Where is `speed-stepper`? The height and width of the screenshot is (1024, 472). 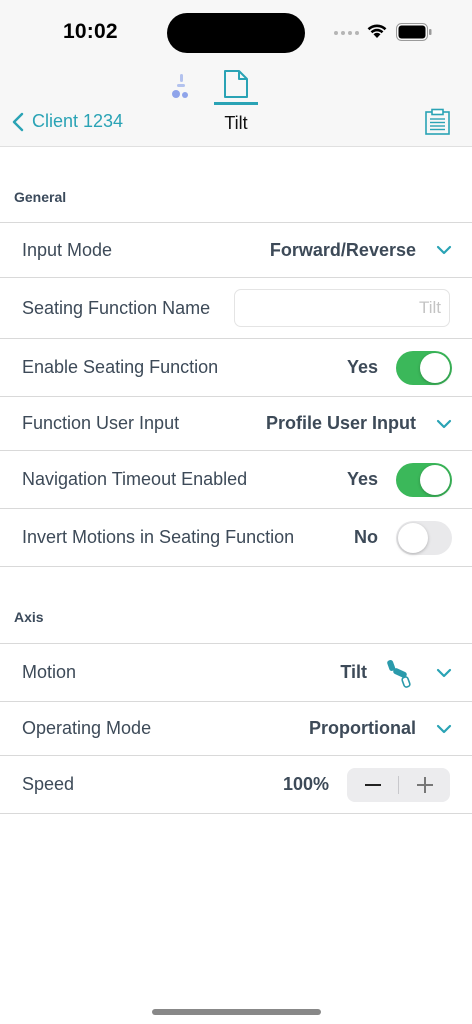 speed-stepper is located at coordinates (398, 784).